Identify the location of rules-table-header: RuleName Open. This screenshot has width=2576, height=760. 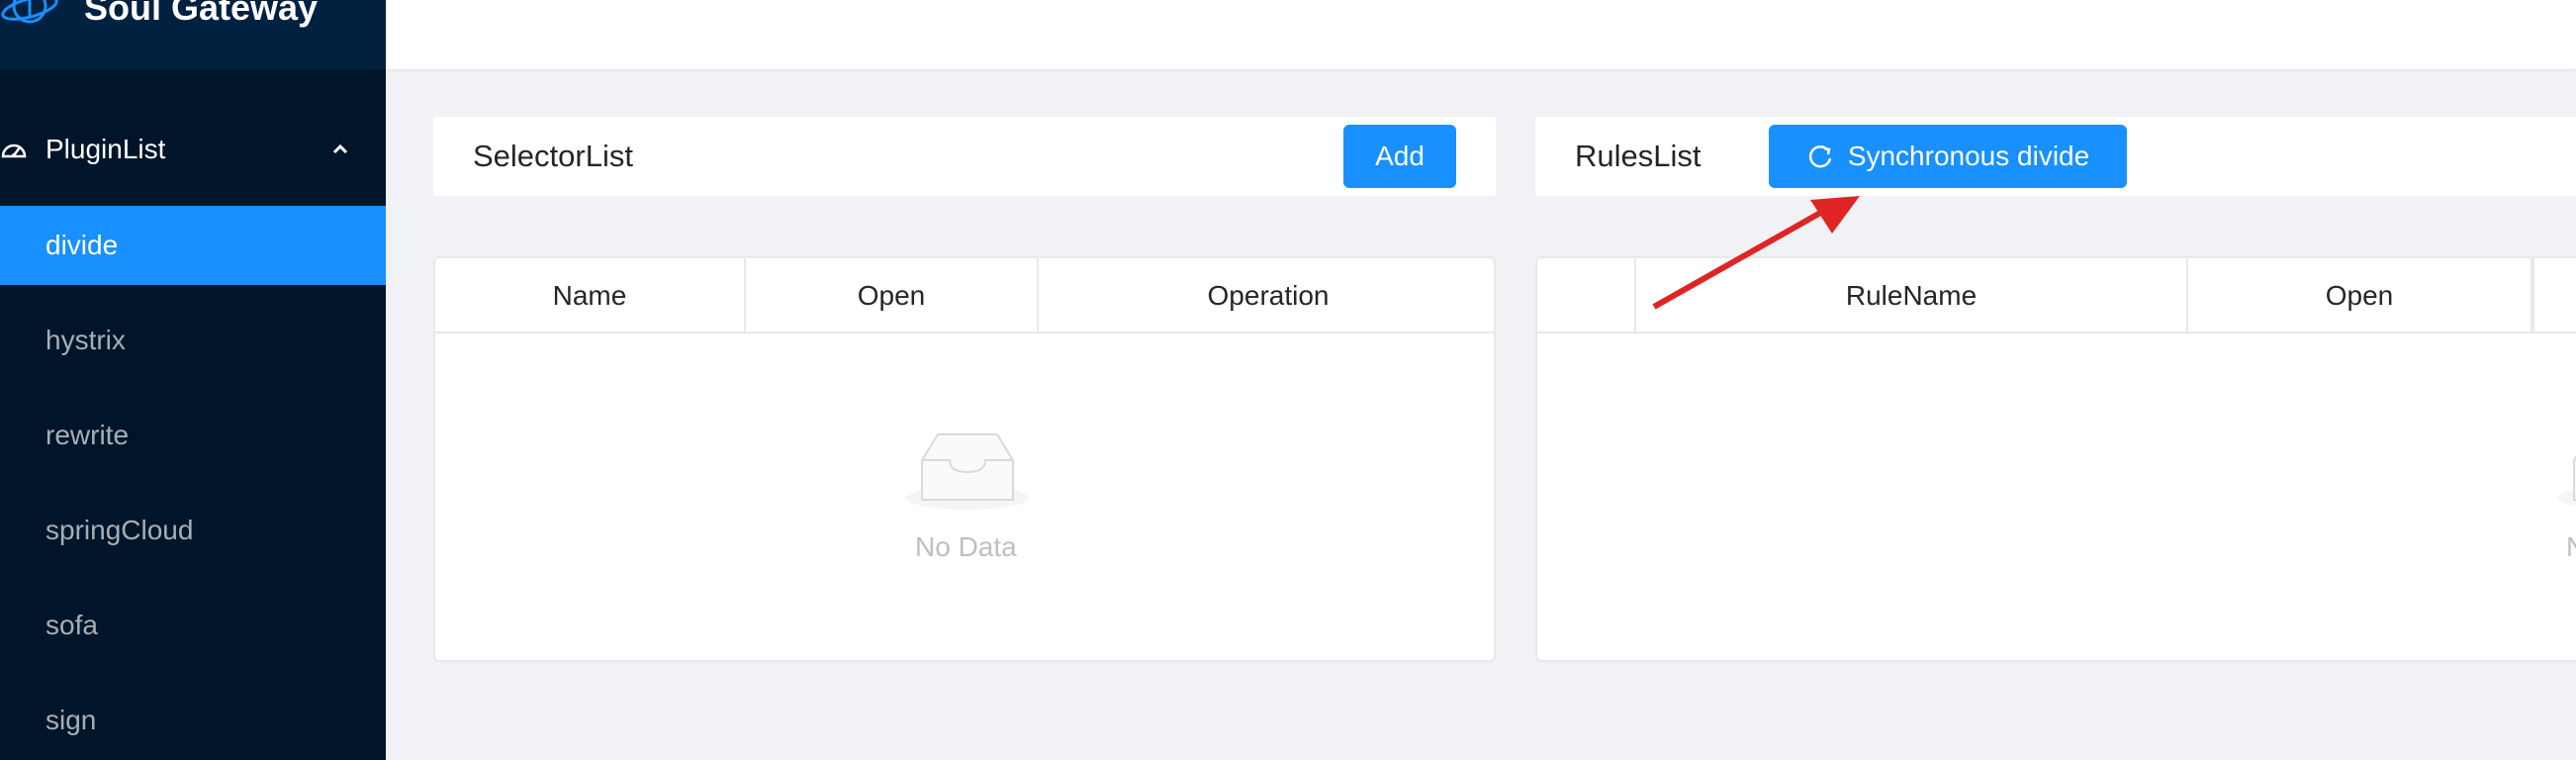
(2057, 295).